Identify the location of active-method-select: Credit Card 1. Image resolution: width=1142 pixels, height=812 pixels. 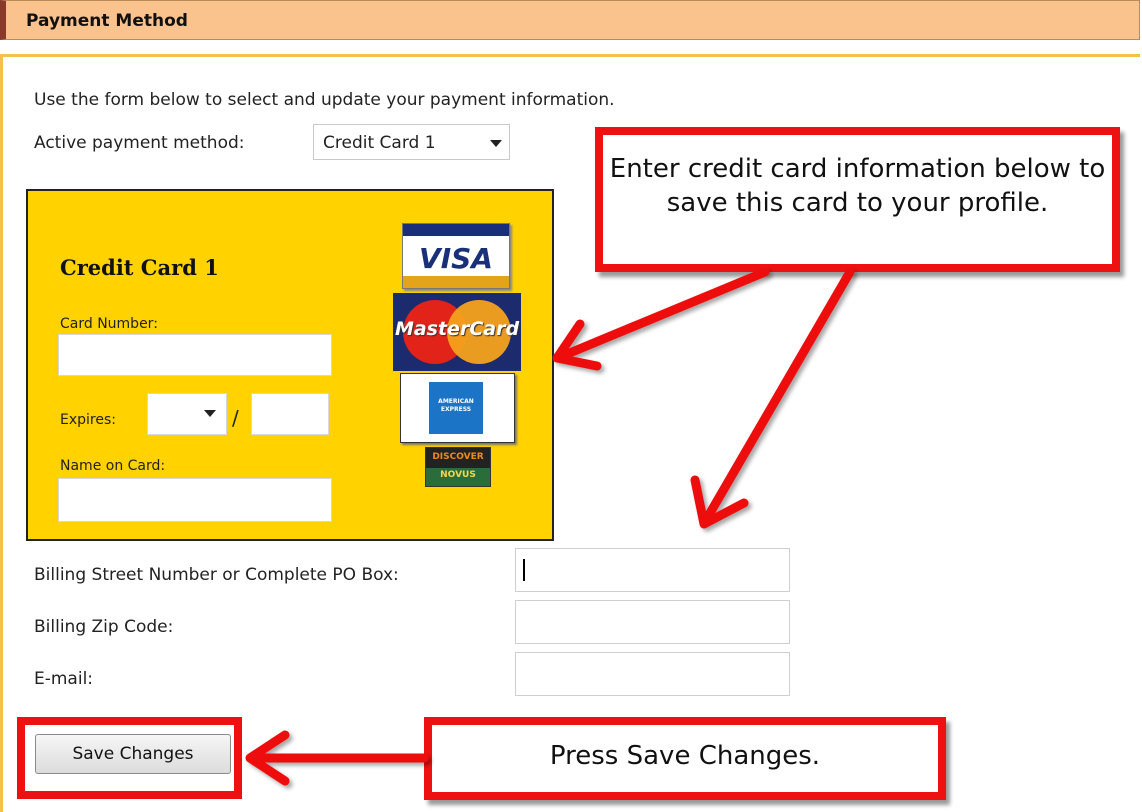
(411, 142).